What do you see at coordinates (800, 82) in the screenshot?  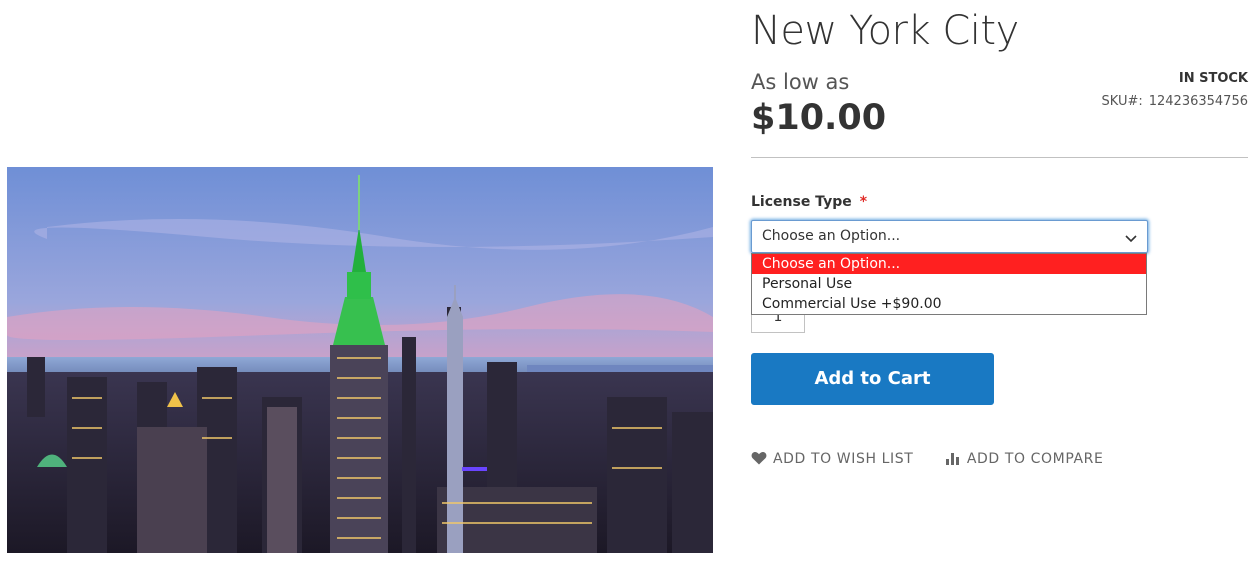 I see `price-prefix: As low as` at bounding box center [800, 82].